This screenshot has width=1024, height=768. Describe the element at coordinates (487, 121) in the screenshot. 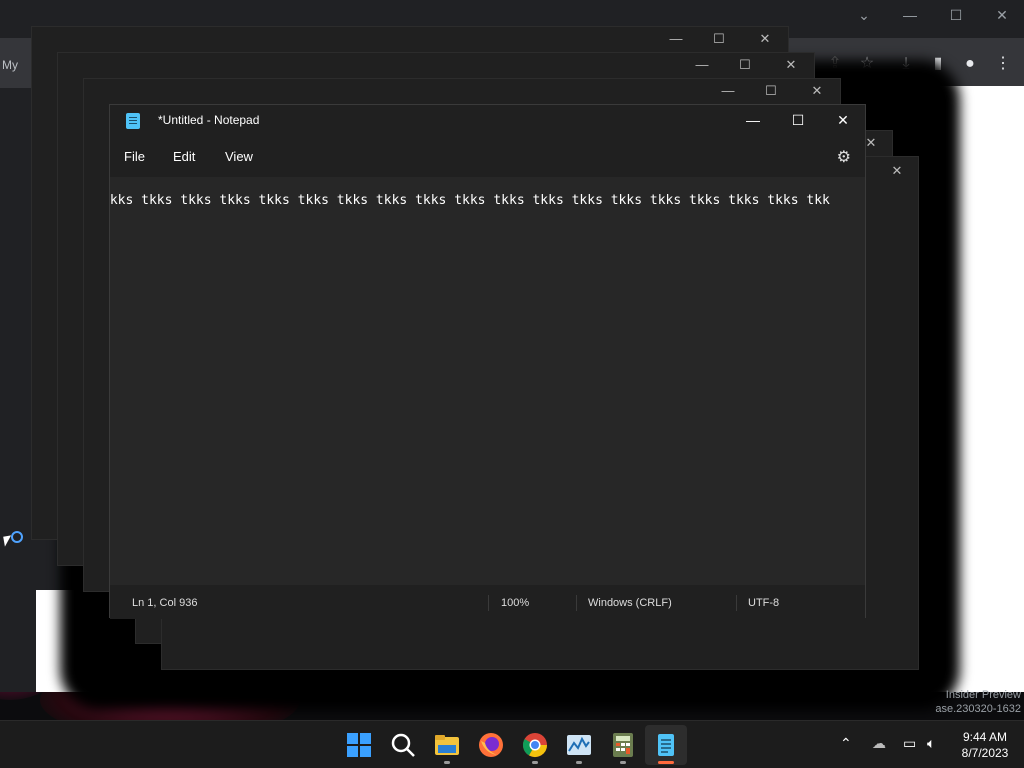

I see `notepad-titlebar: *Untitled - Notepad — ☐ ✕` at that location.